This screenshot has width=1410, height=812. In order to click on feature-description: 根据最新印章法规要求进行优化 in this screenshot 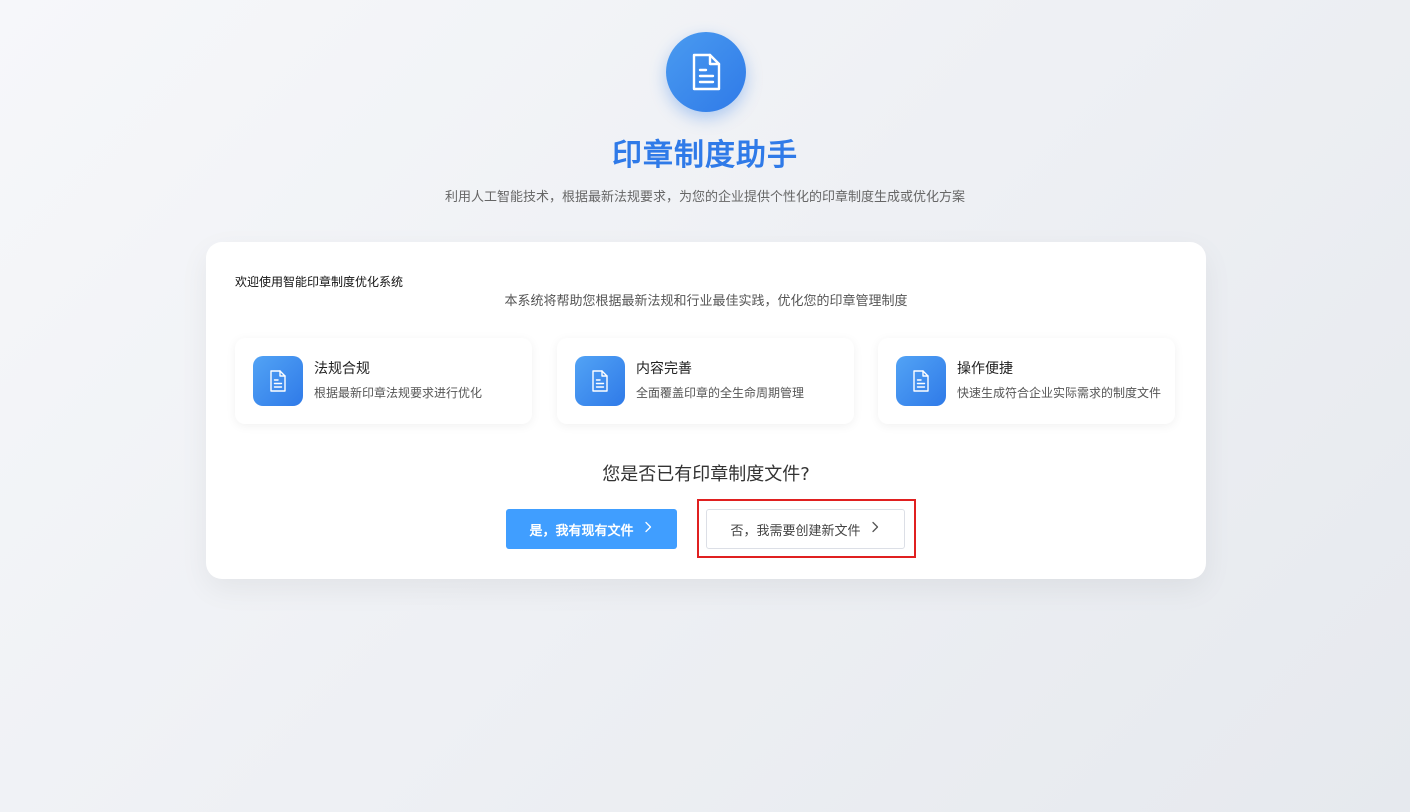, I will do `click(398, 393)`.